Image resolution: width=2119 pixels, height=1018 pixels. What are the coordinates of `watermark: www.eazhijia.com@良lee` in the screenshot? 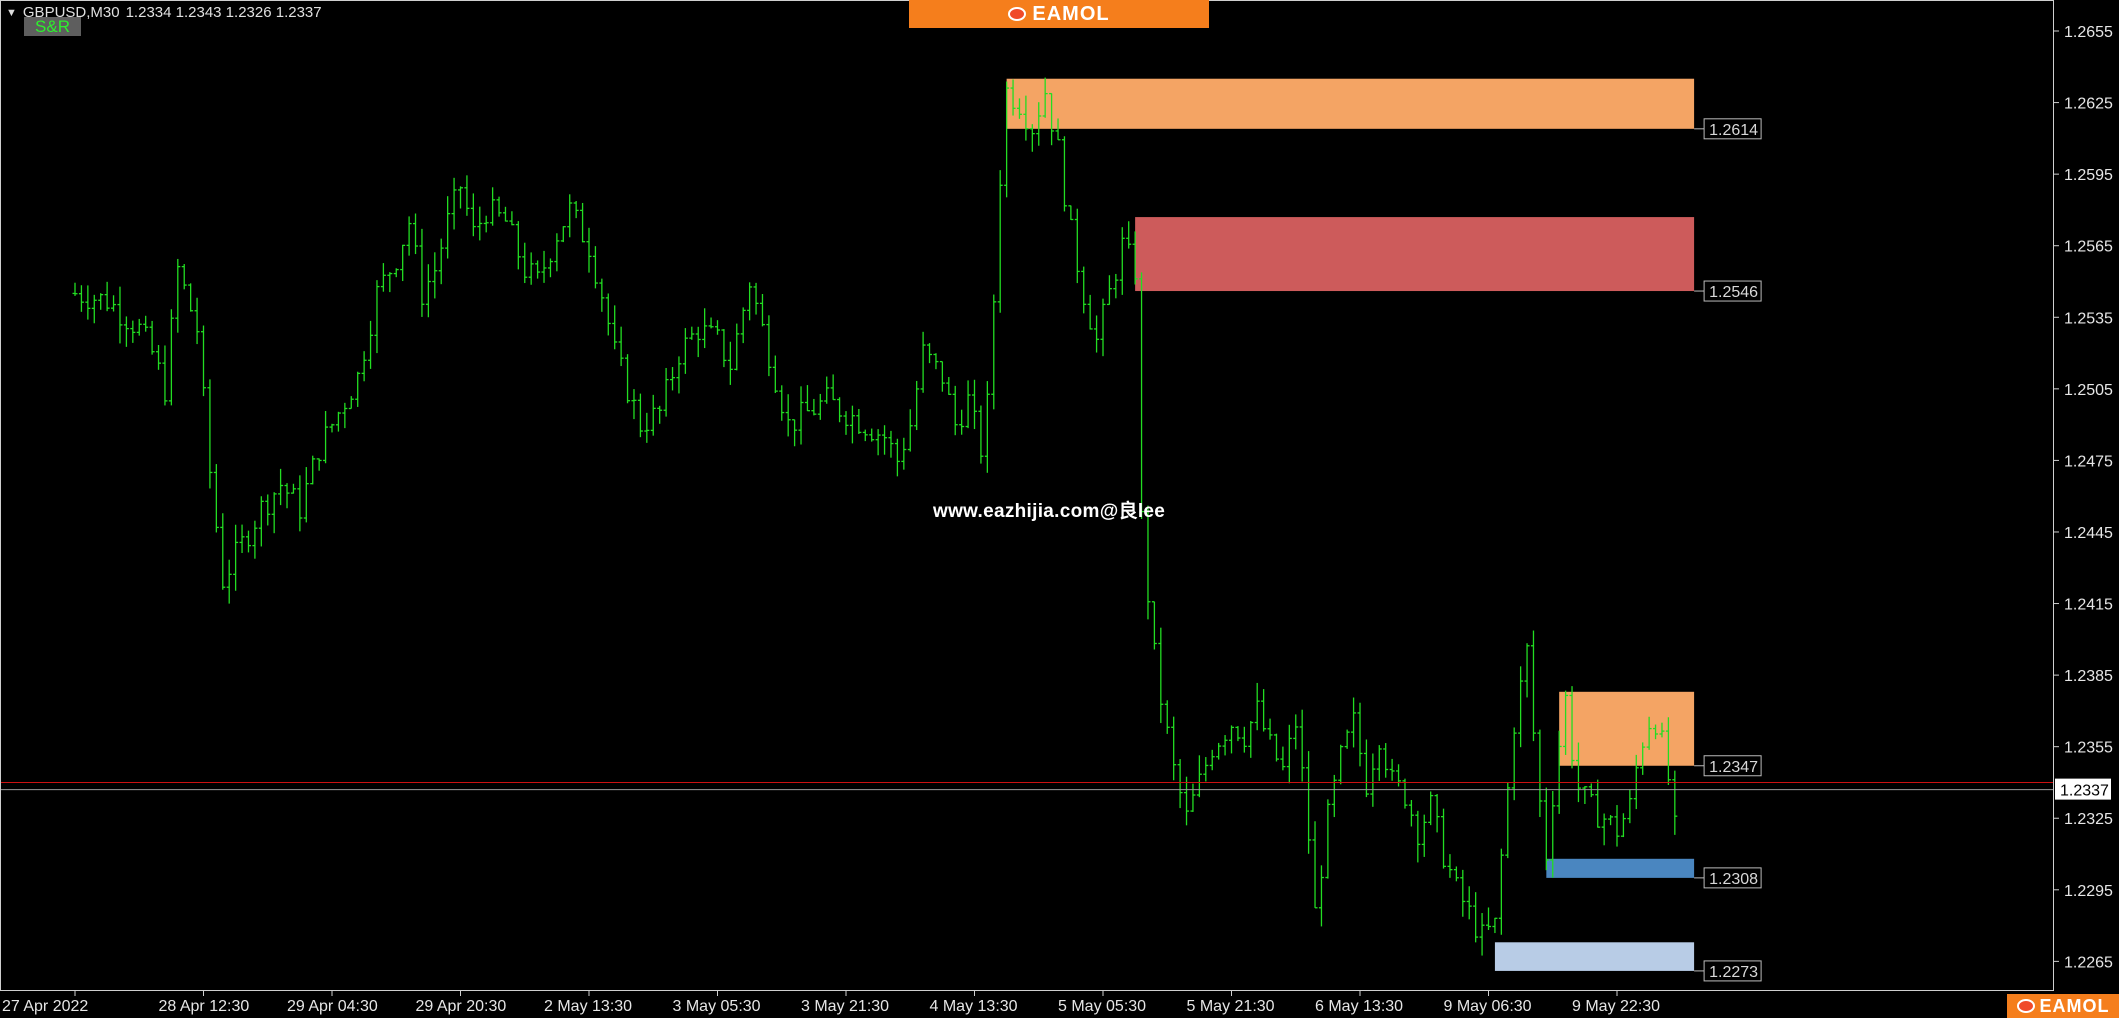 It's located at (1049, 511).